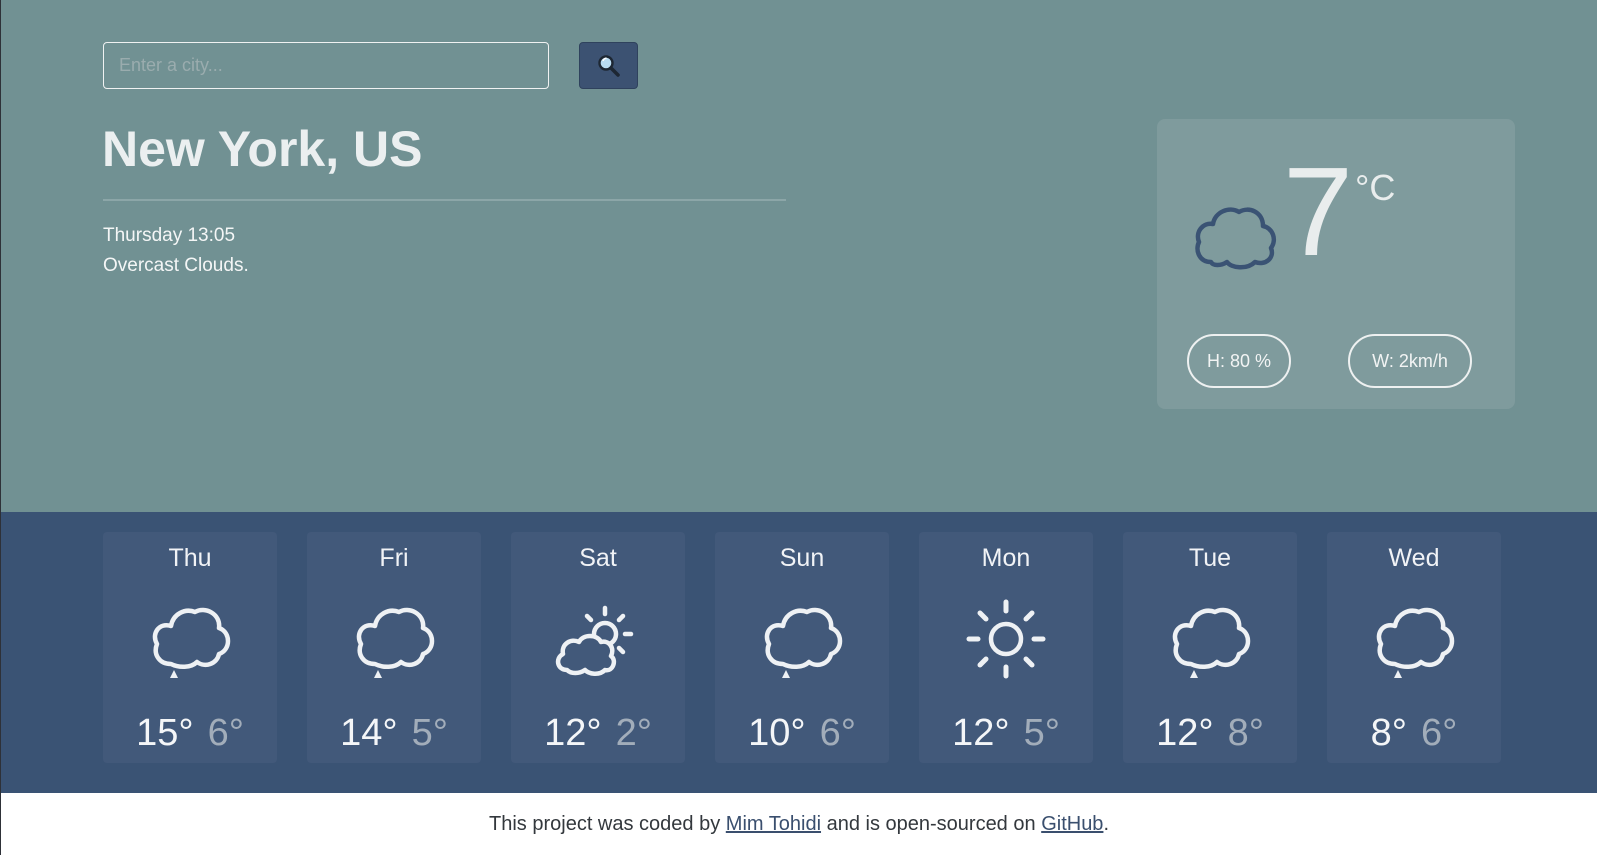 The height and width of the screenshot is (855, 1597). What do you see at coordinates (1006, 639) in the screenshot?
I see `sun-icon` at bounding box center [1006, 639].